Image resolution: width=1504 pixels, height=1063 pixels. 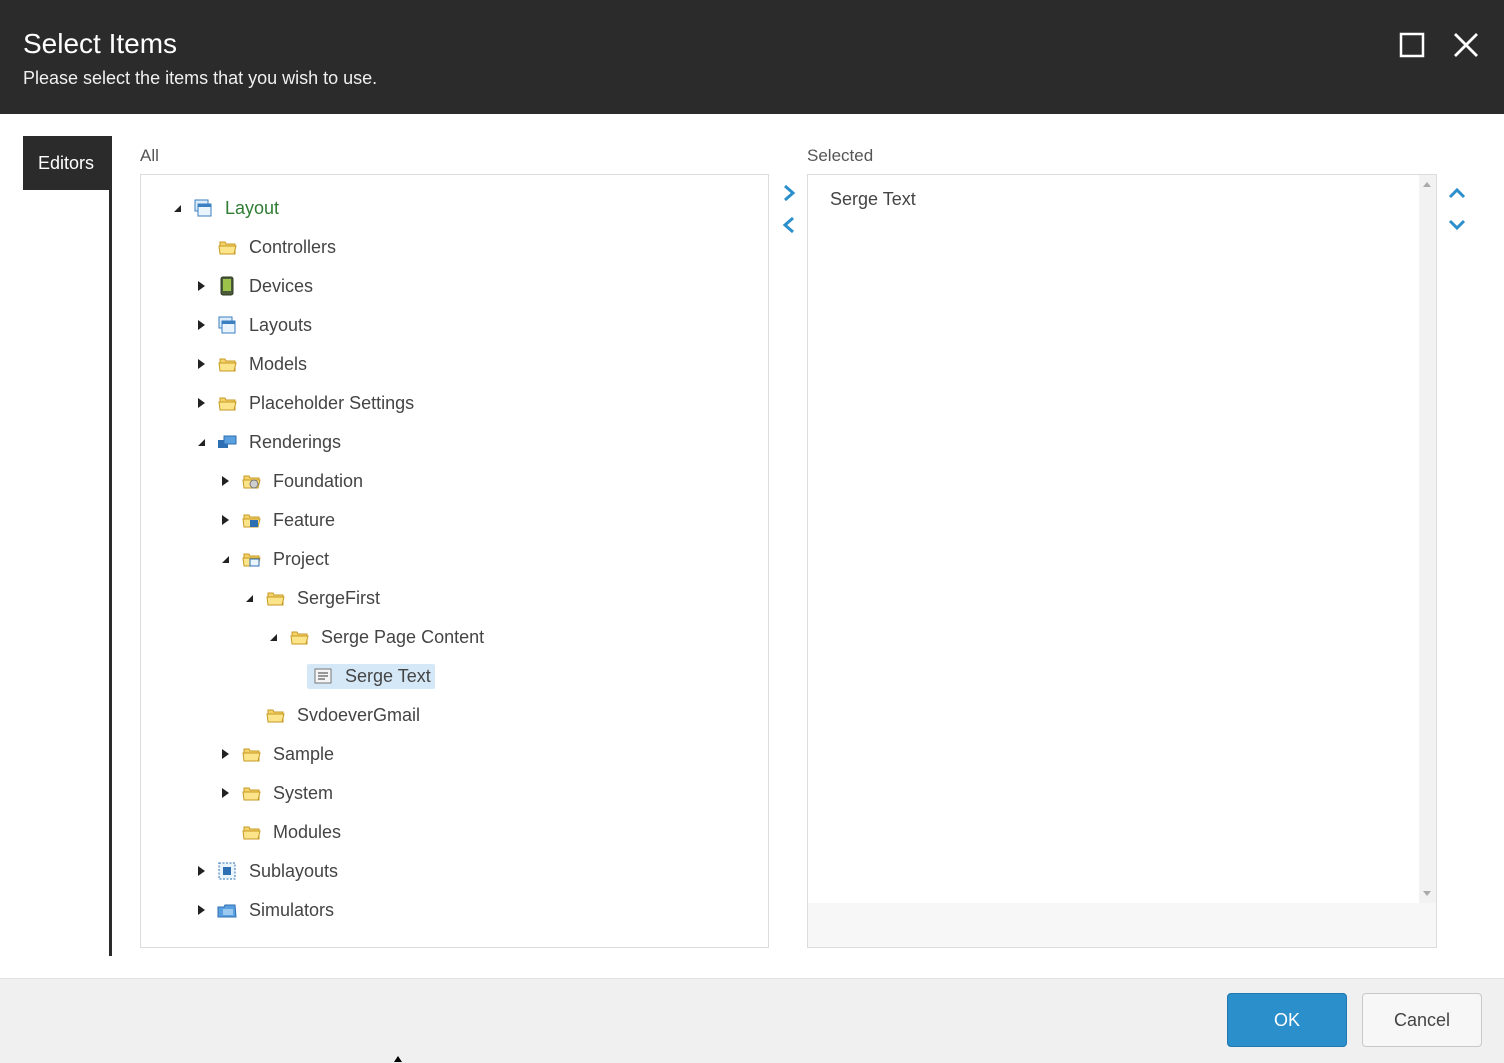 What do you see at coordinates (251, 559) in the screenshot?
I see `project-folder-icon` at bounding box center [251, 559].